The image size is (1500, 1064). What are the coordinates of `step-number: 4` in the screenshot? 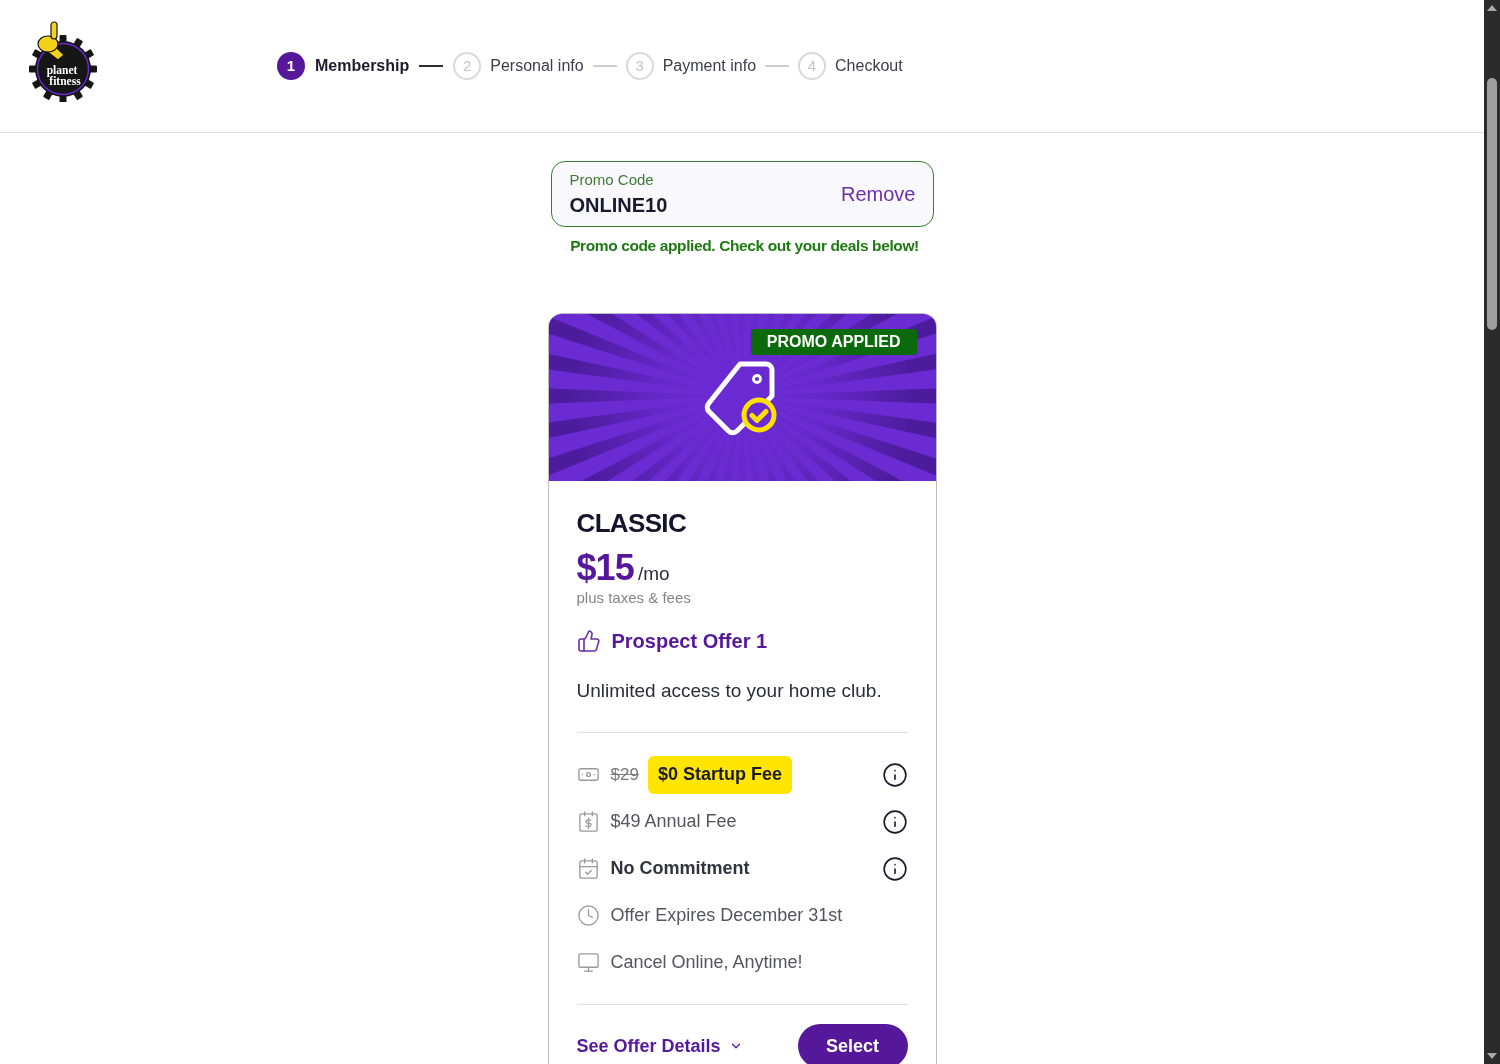 It's located at (812, 66).